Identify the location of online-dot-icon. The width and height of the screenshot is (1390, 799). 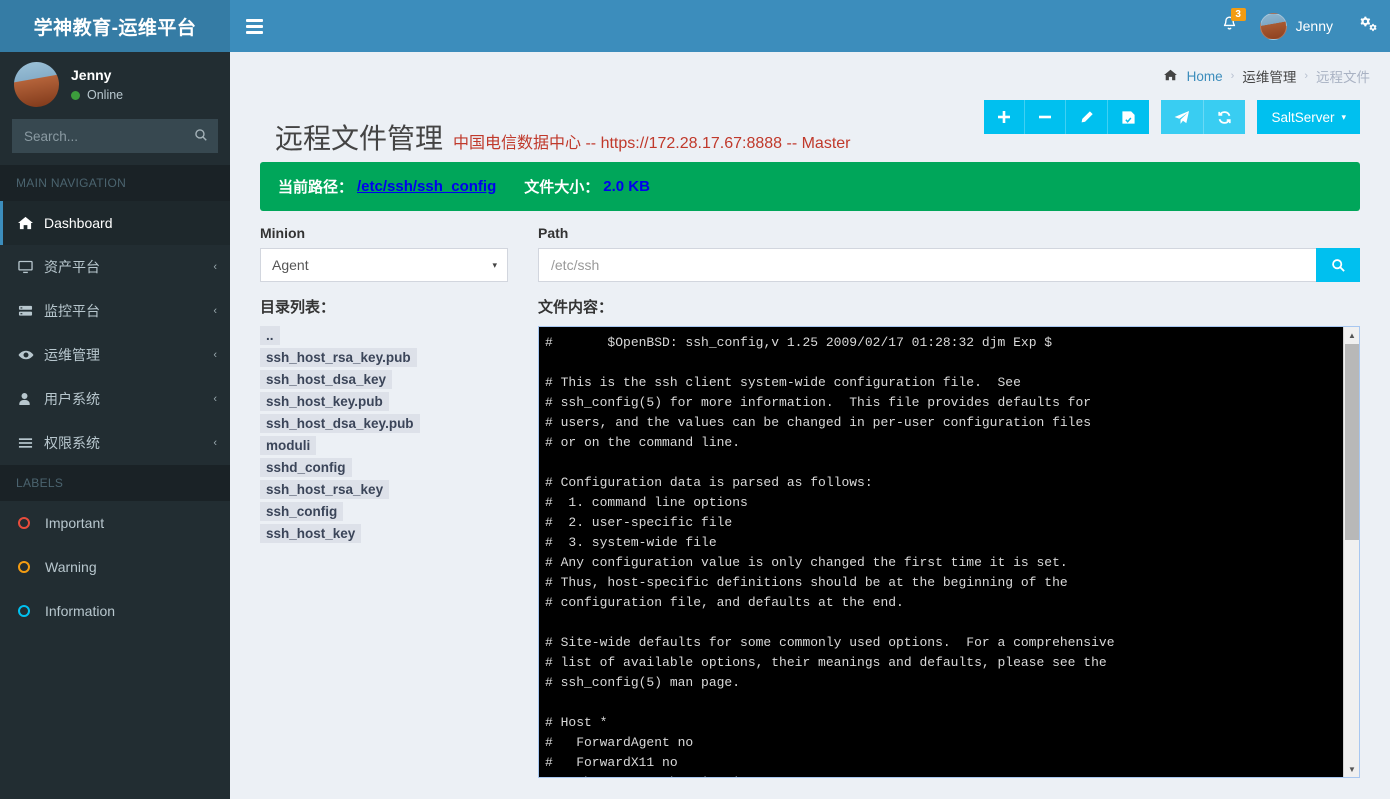
(75, 95).